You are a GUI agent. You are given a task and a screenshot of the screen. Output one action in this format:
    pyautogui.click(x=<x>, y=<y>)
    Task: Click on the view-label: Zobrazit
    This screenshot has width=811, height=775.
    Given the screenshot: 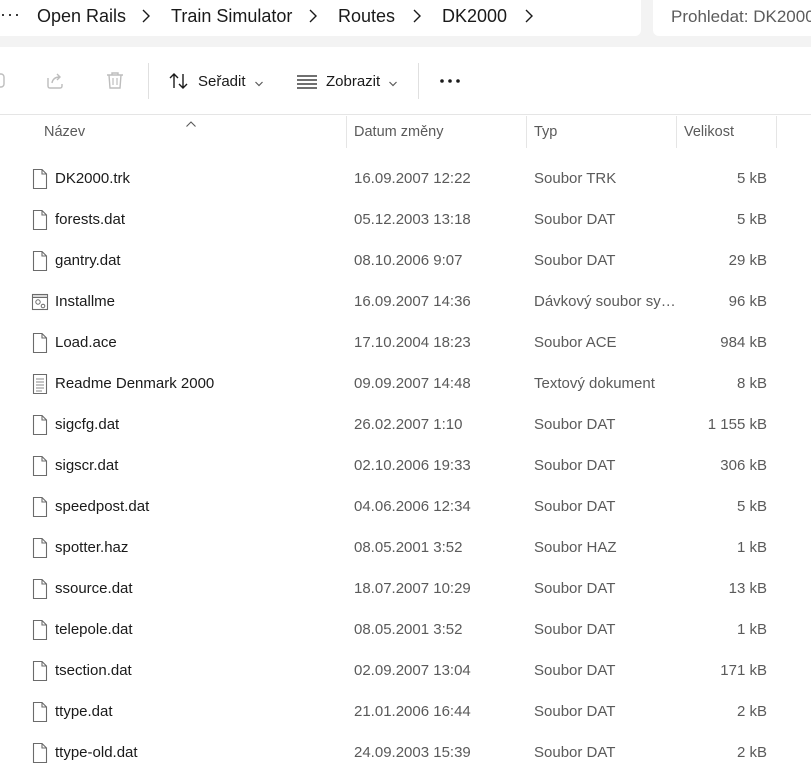 What is the action you would take?
    pyautogui.click(x=353, y=81)
    